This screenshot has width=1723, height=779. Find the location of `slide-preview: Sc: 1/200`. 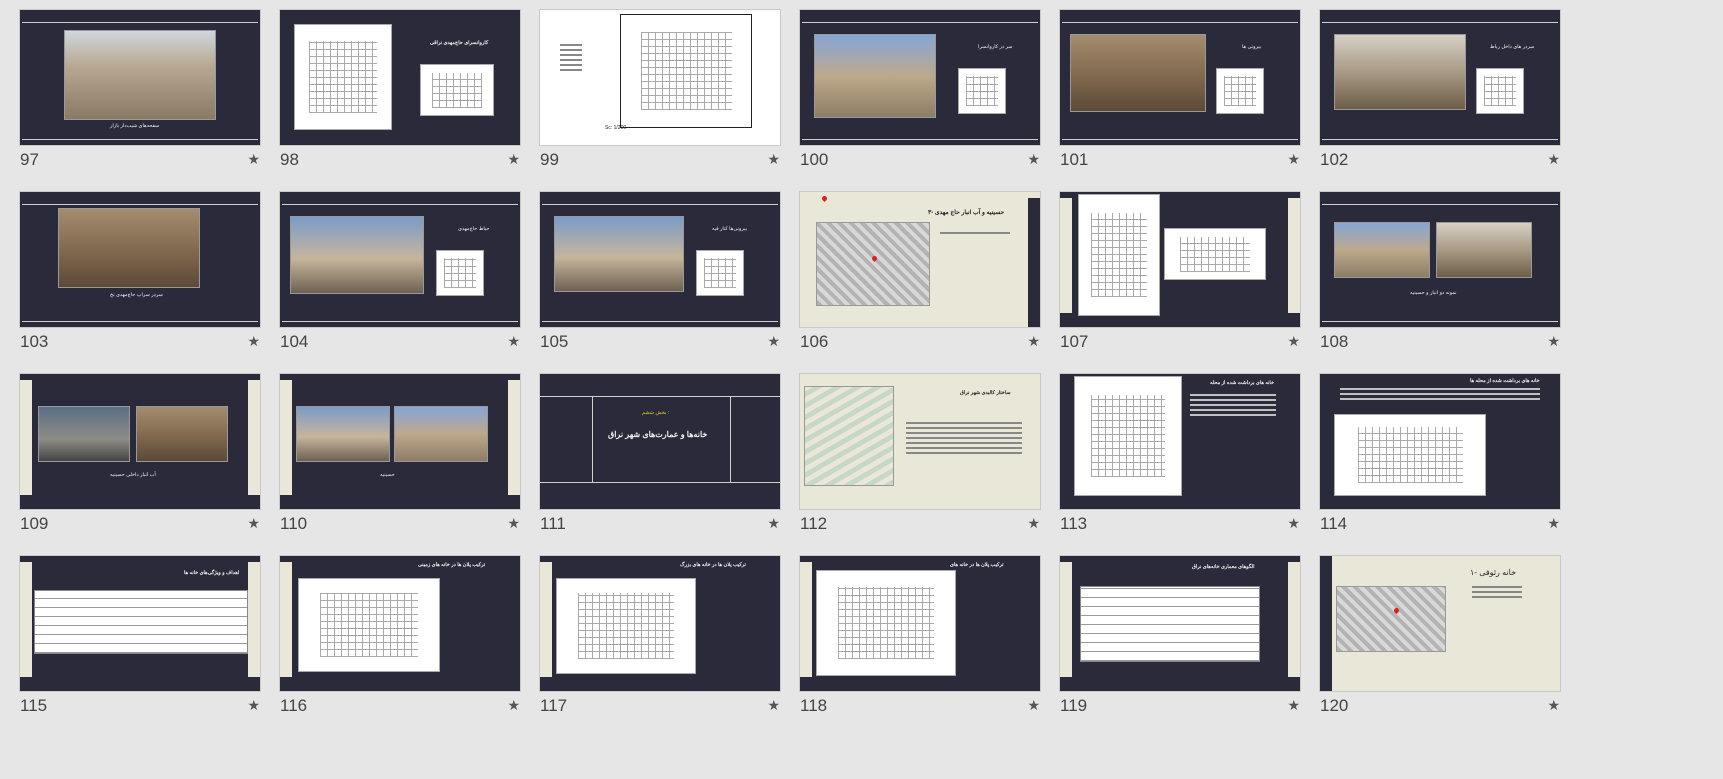

slide-preview: Sc: 1/200 is located at coordinates (660, 77).